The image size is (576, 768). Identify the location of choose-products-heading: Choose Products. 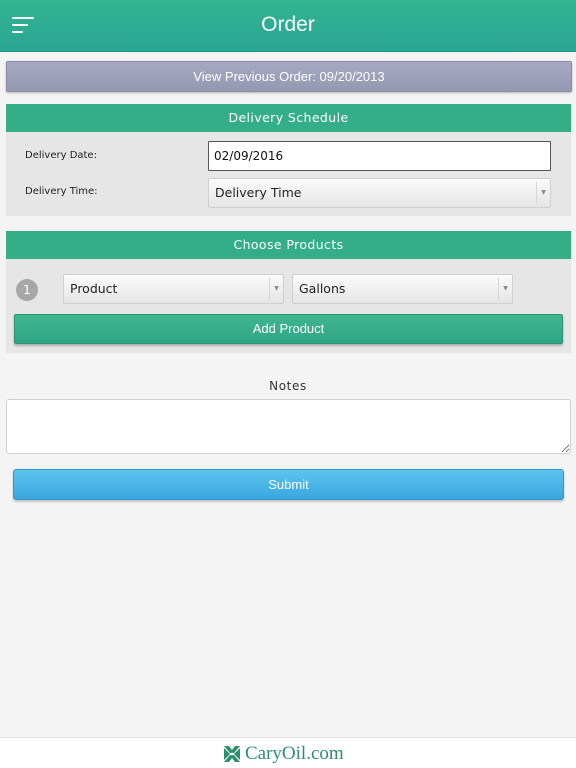
(288, 245).